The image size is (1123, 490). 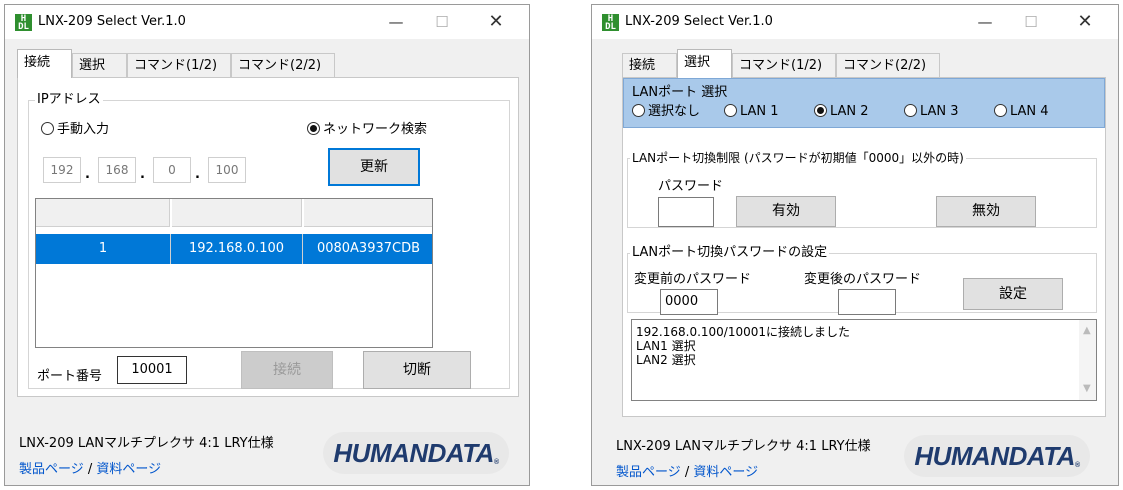 I want to click on lan-none-radio: 選択なし, so click(x=666, y=112).